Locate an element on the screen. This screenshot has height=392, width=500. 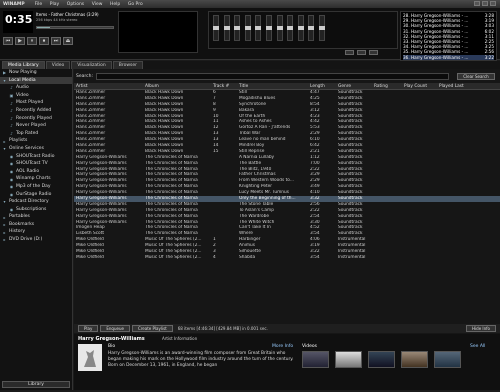
column-track: Track # is located at coordinates (224, 86).